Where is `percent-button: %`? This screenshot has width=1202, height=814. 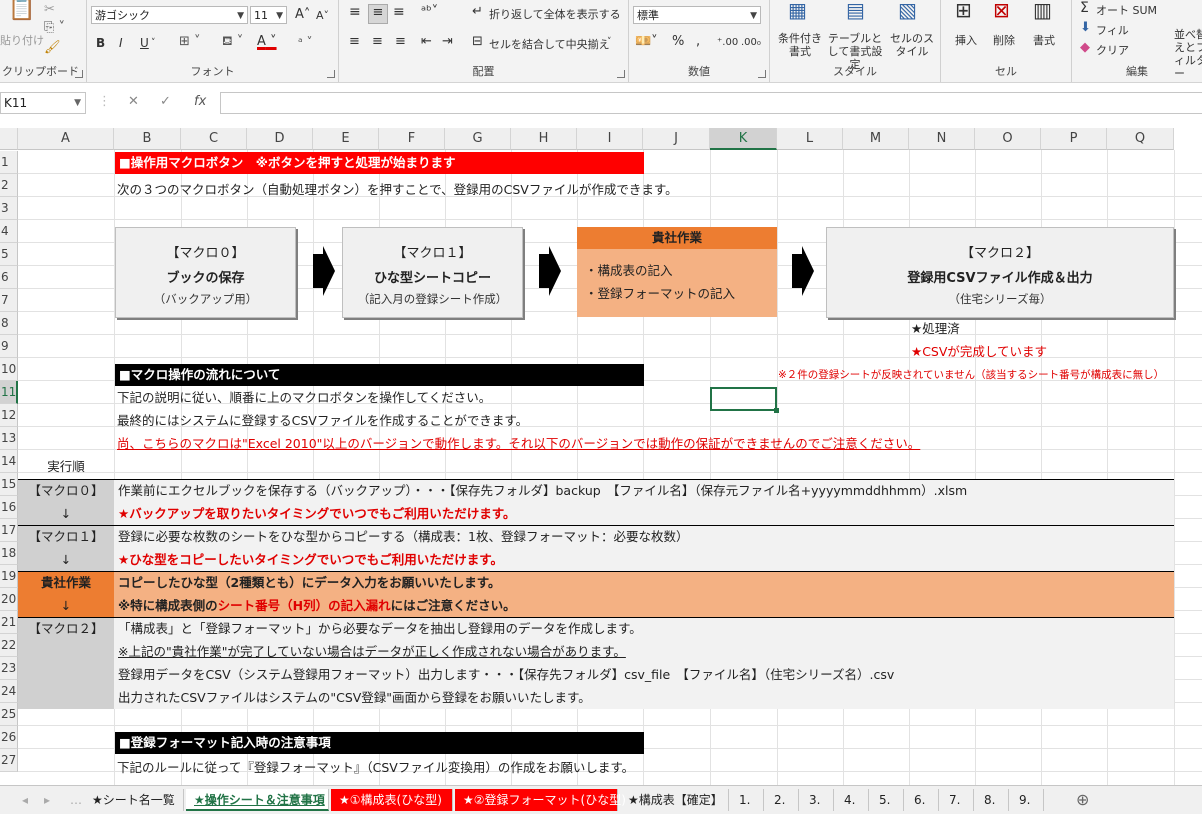
percent-button: % is located at coordinates (678, 42).